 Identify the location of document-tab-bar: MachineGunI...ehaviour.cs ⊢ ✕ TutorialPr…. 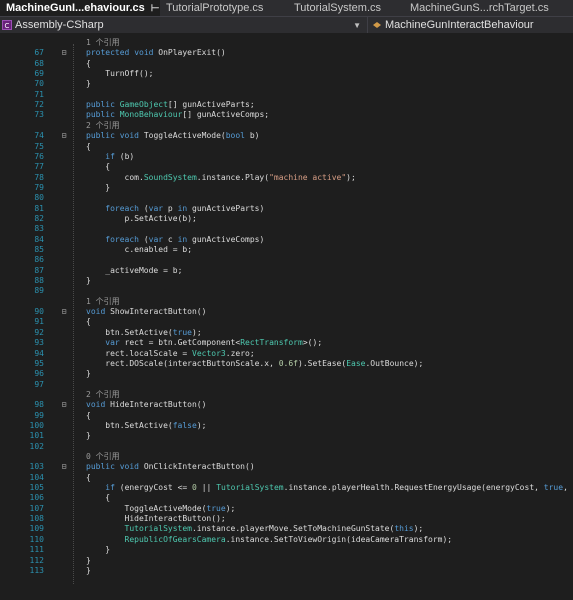
(286, 8).